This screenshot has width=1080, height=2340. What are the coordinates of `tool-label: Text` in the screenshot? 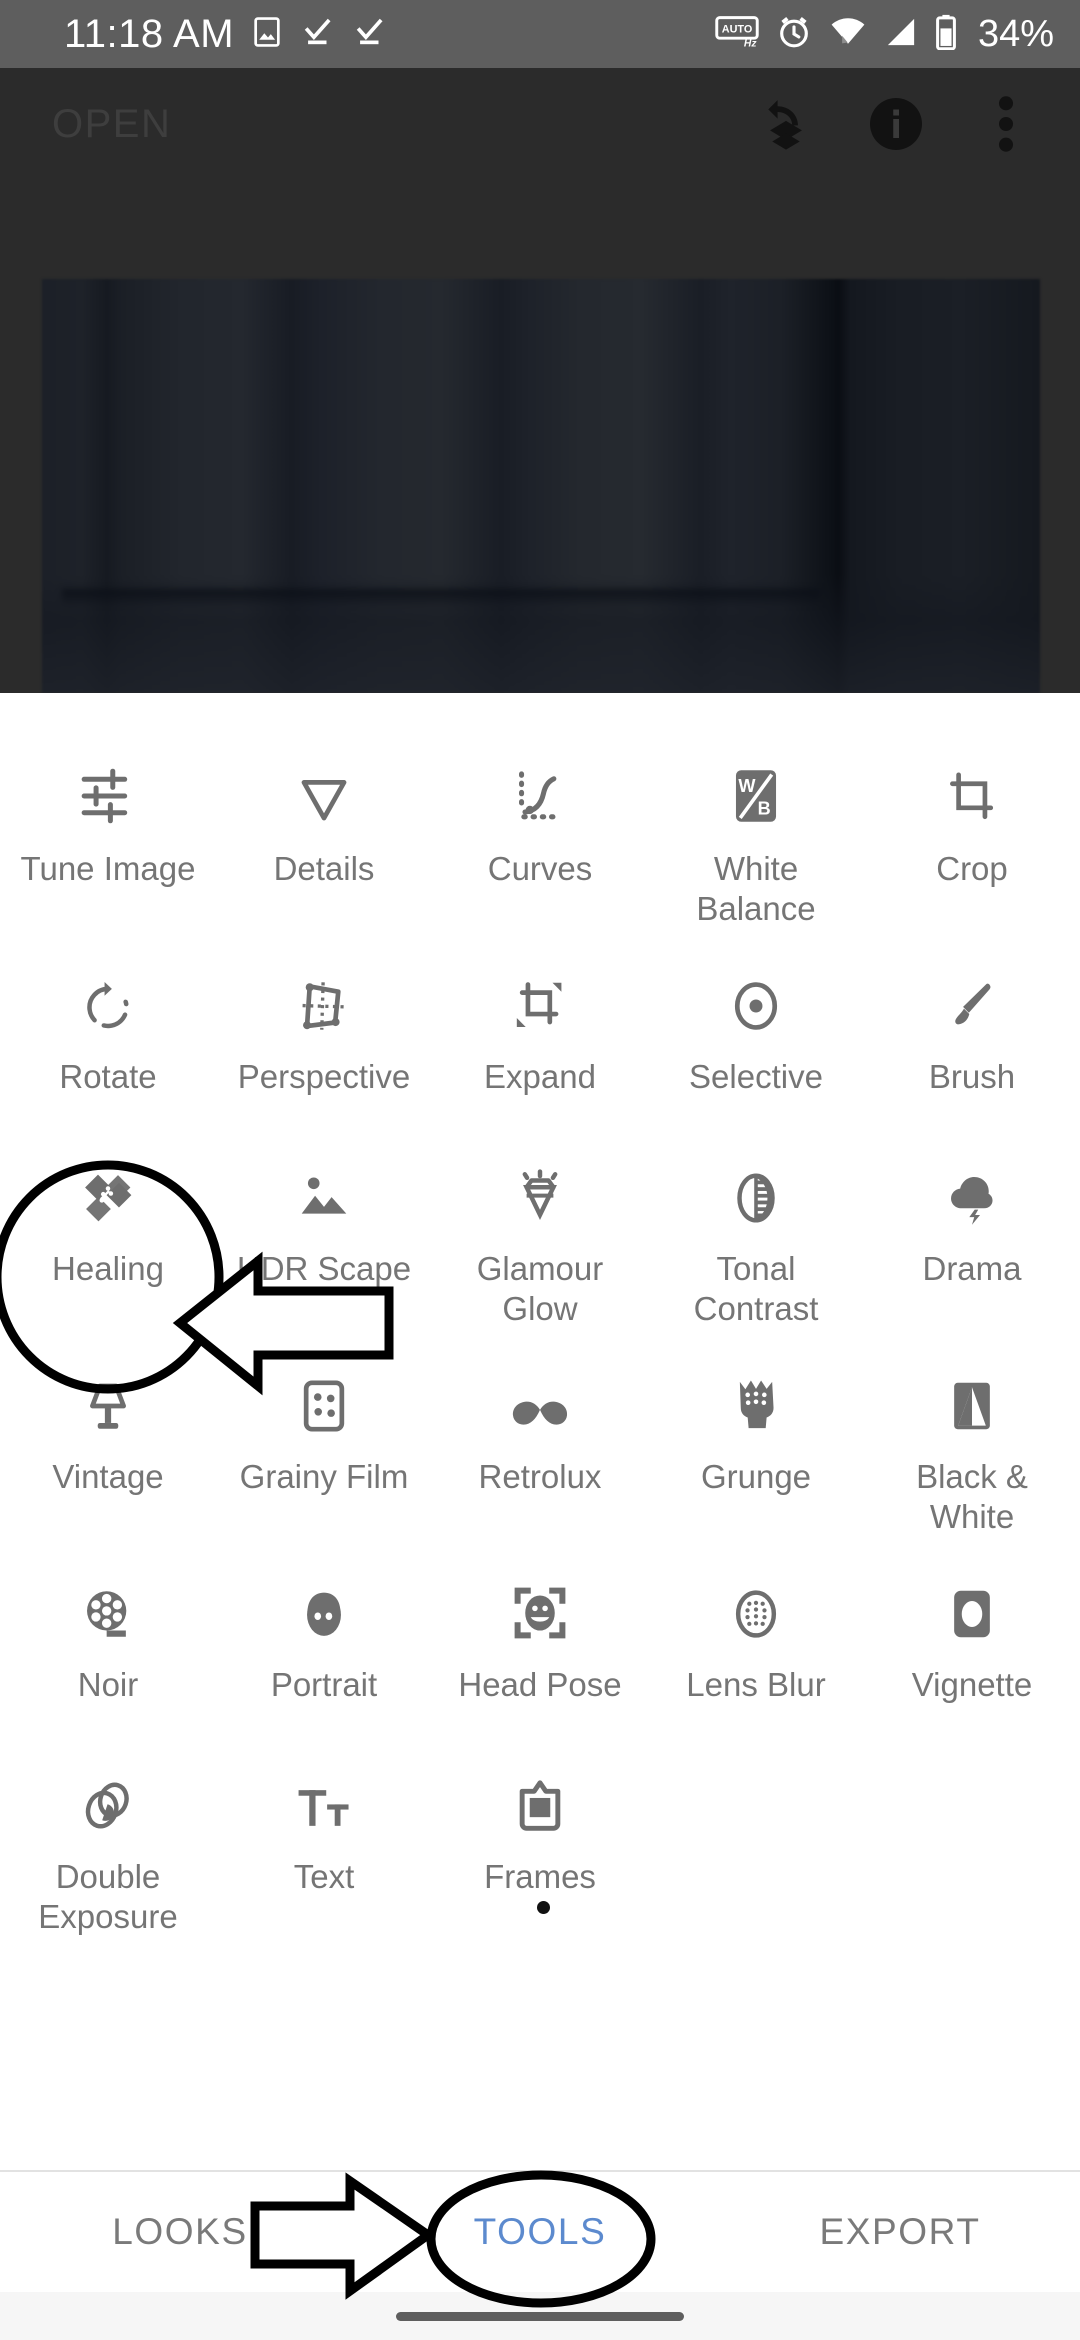 It's located at (324, 1876).